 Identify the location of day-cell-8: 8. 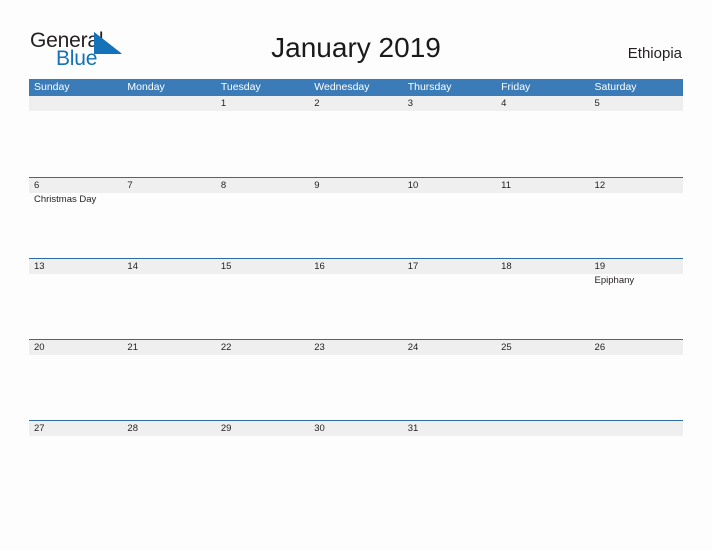
(262, 185).